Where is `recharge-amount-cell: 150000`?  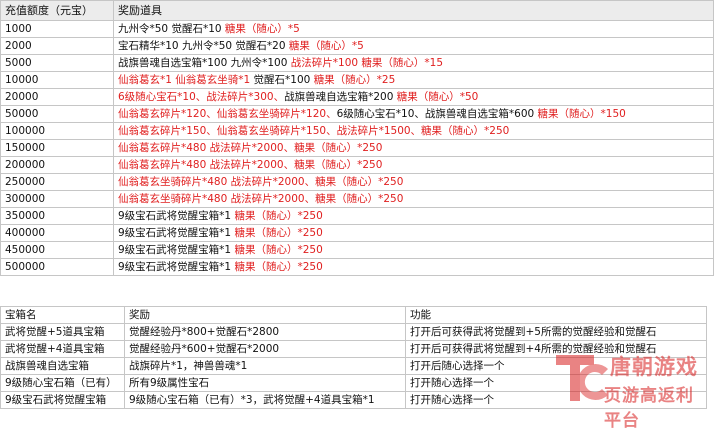
recharge-amount-cell: 150000 is located at coordinates (57, 148).